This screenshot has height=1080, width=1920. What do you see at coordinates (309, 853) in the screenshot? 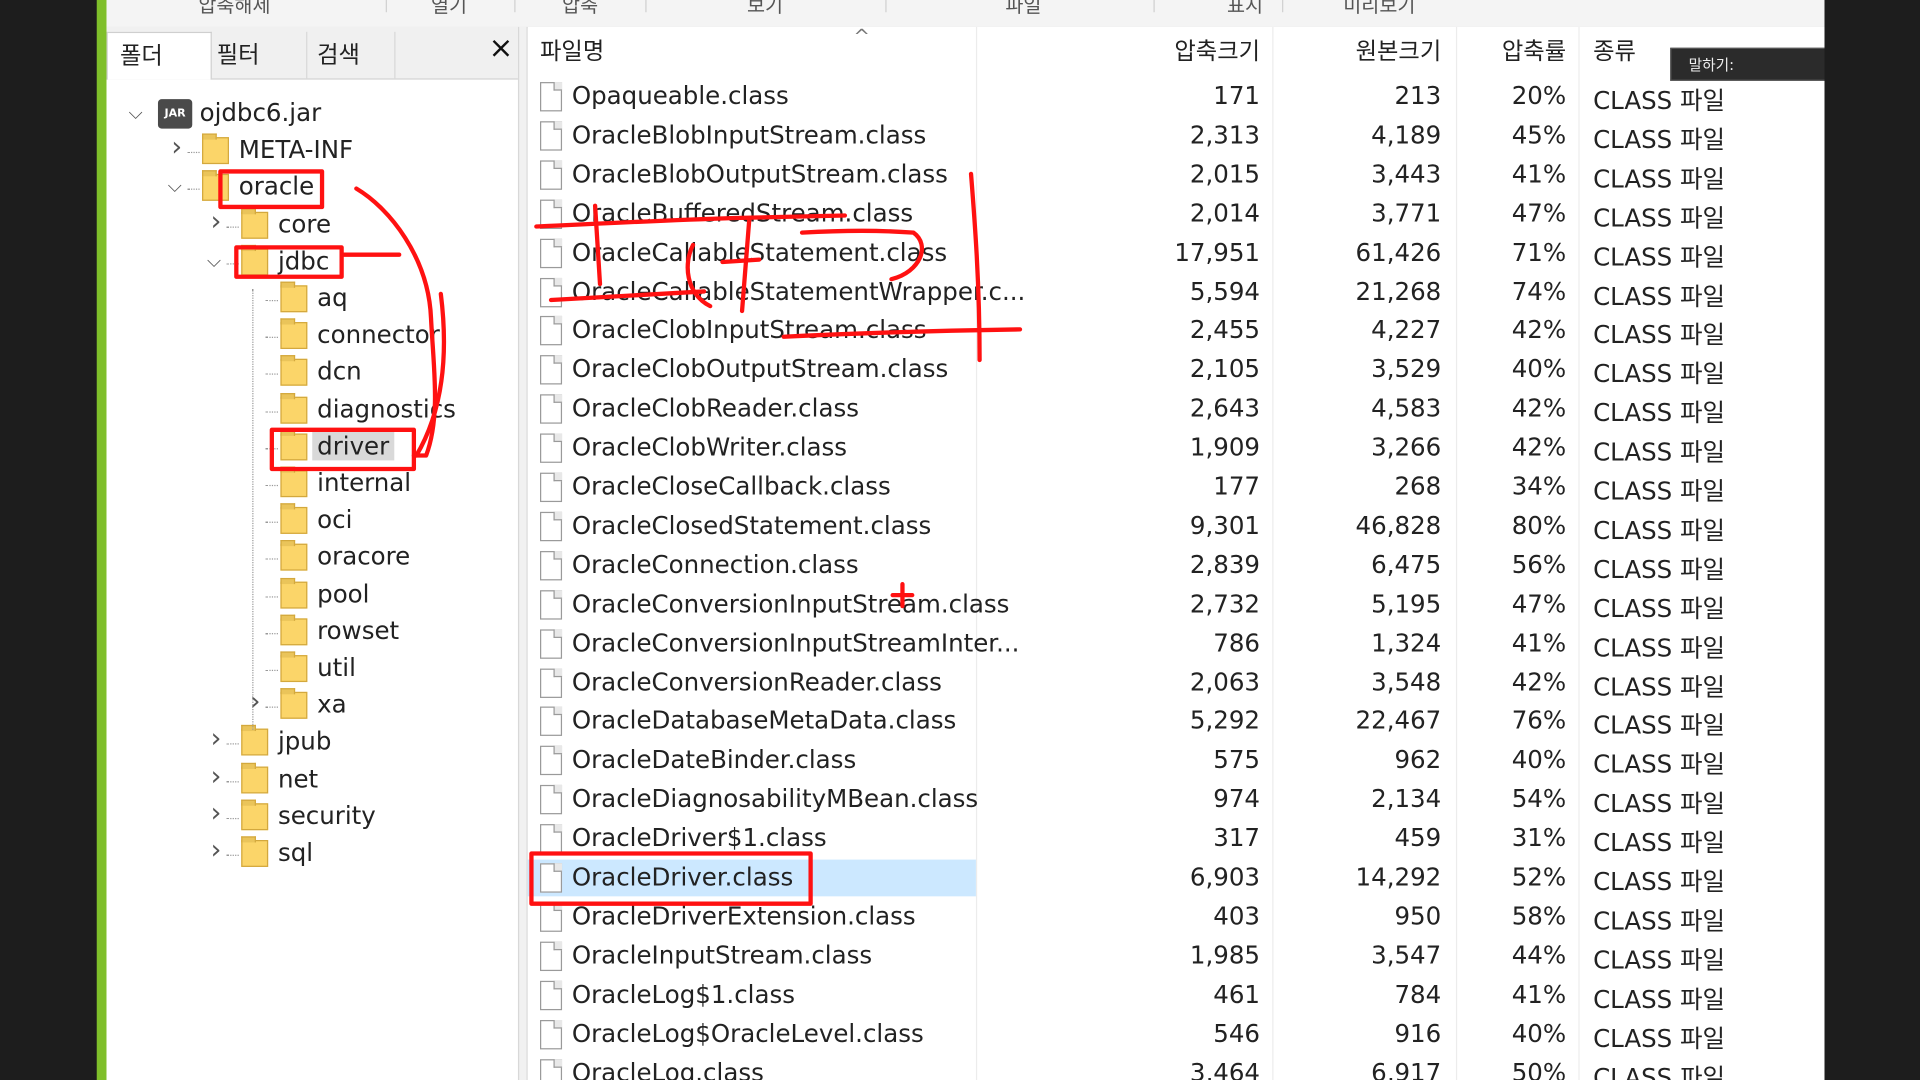
I see `tree-item-sql: › sql` at bounding box center [309, 853].